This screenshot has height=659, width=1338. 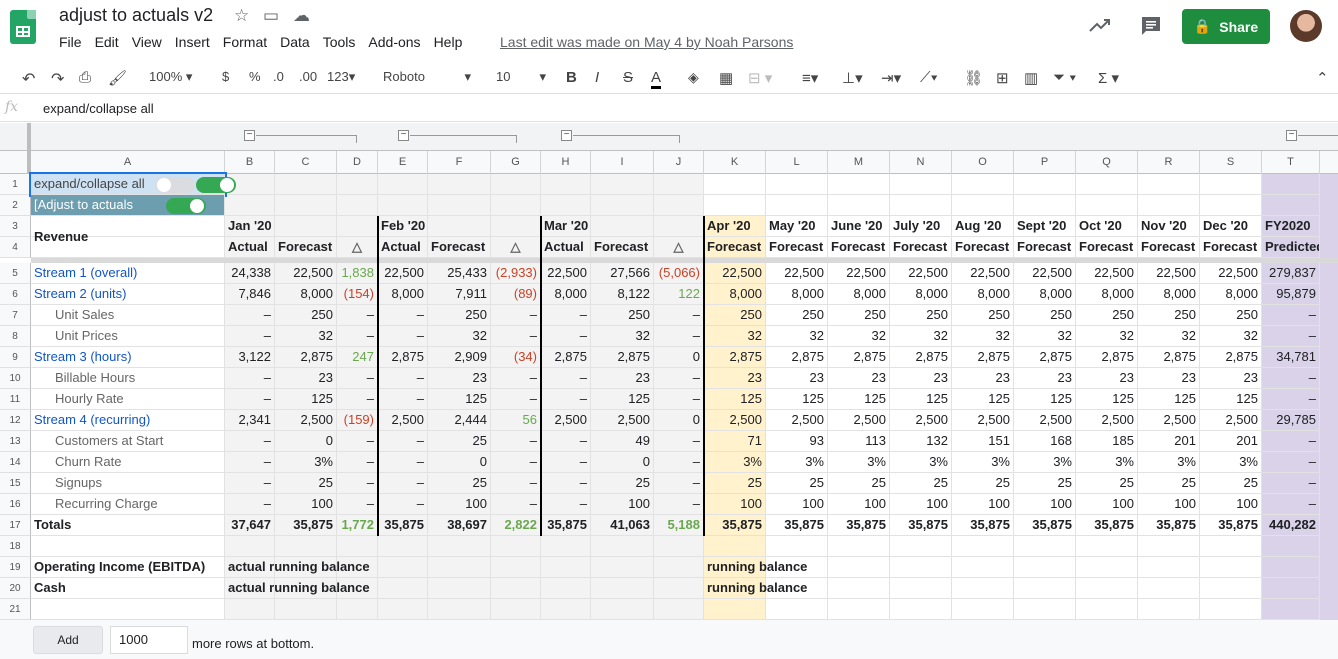 What do you see at coordinates (306, 247) in the screenshot?
I see `subheader-c: Forecast` at bounding box center [306, 247].